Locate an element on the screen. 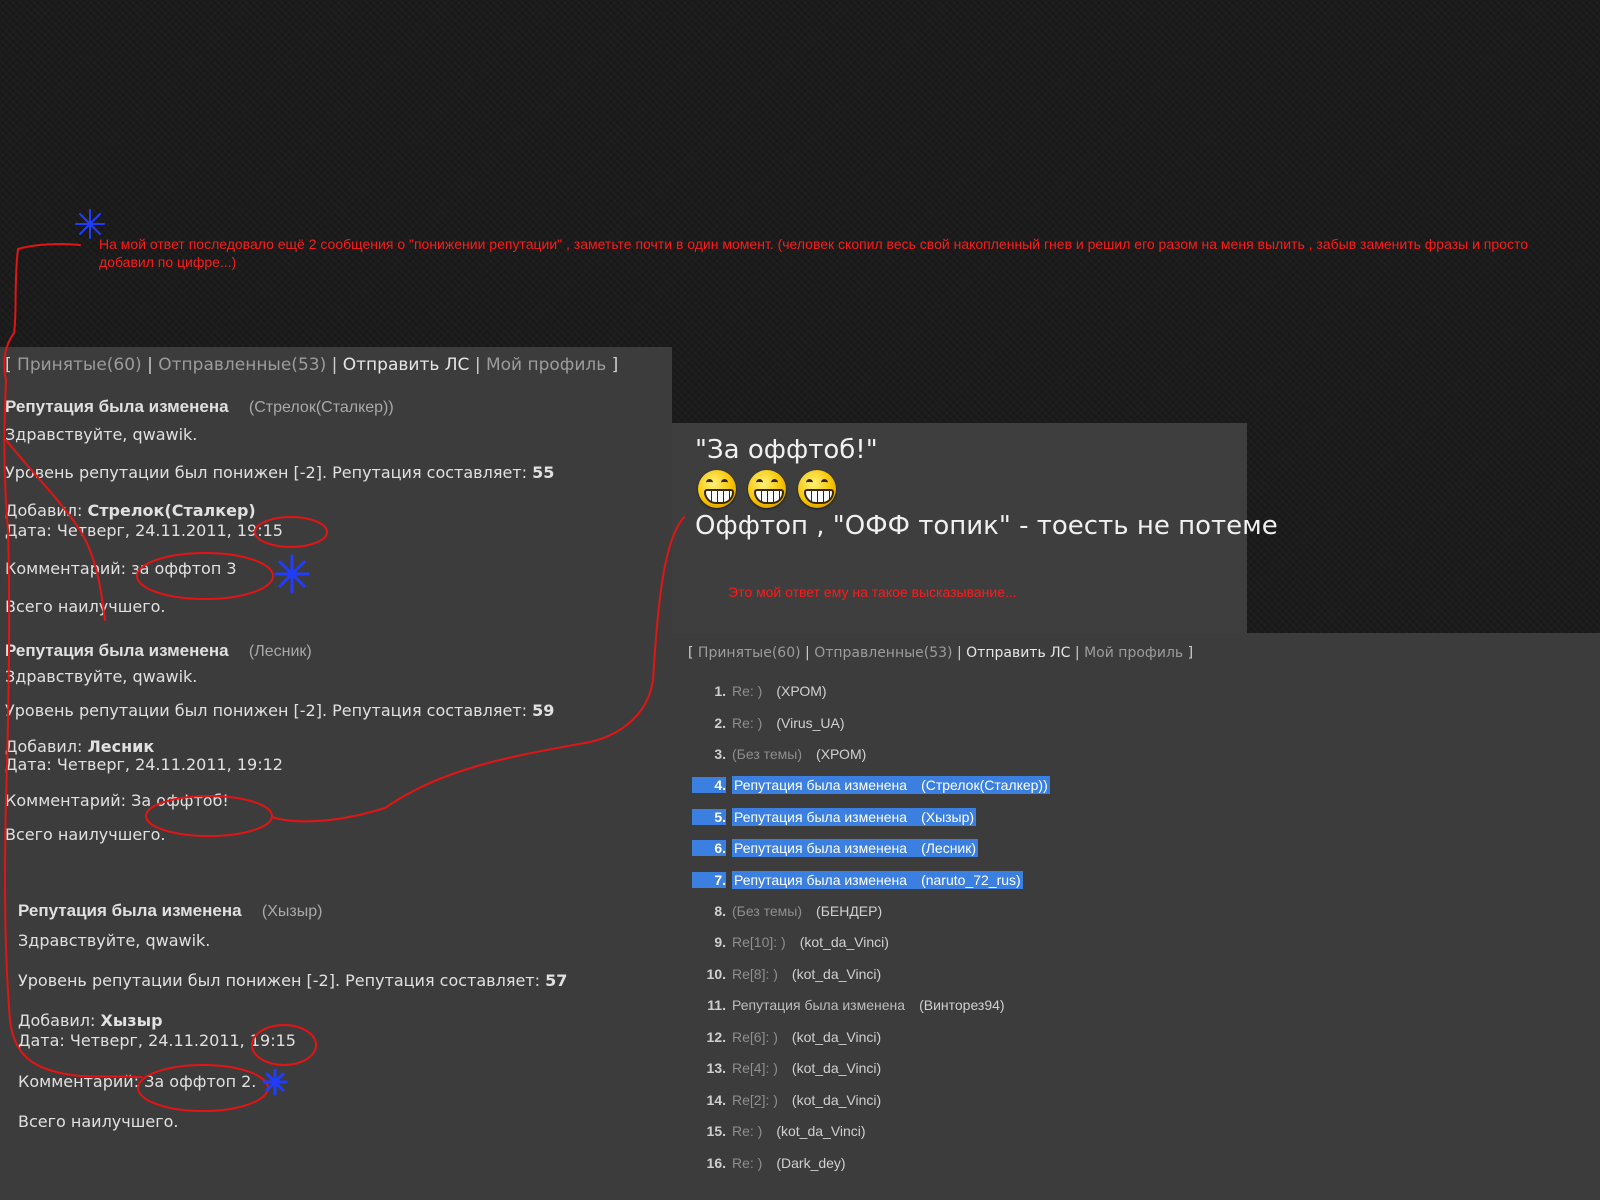  inbox-row: 16. Re: ) (Dark_dey) is located at coordinates (769, 1163).